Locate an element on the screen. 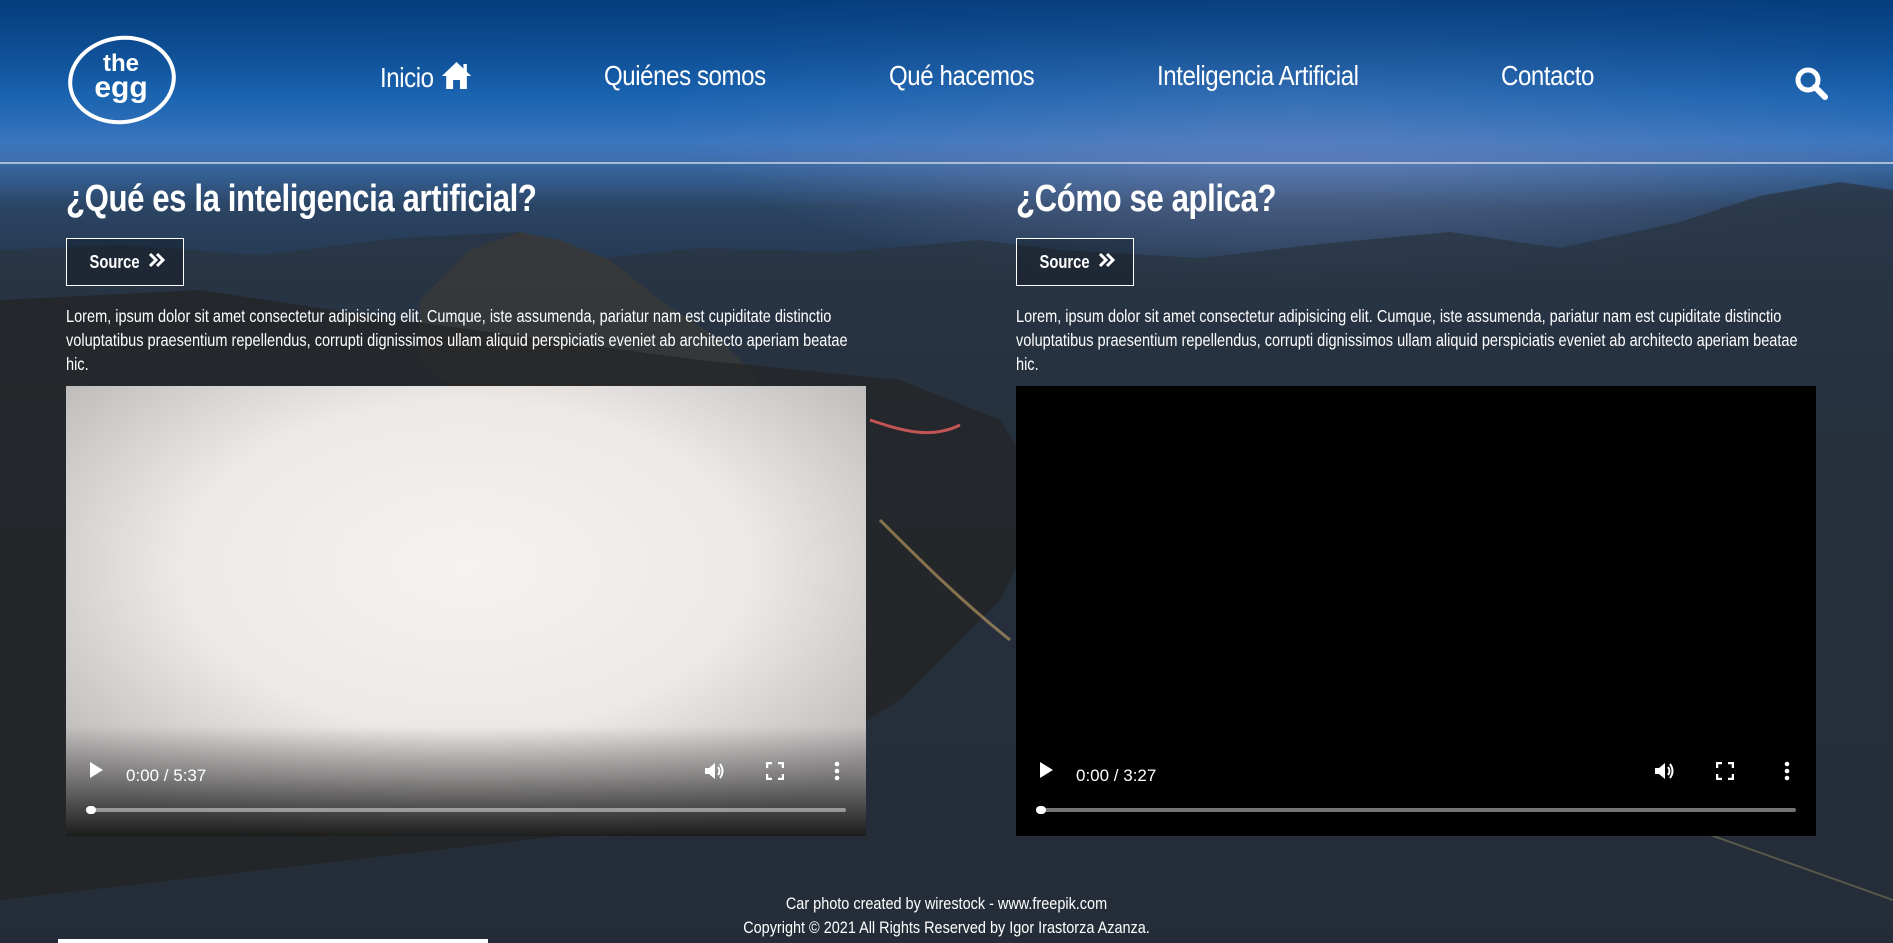  video-time: 0:00 / 3:27 is located at coordinates (1116, 775).